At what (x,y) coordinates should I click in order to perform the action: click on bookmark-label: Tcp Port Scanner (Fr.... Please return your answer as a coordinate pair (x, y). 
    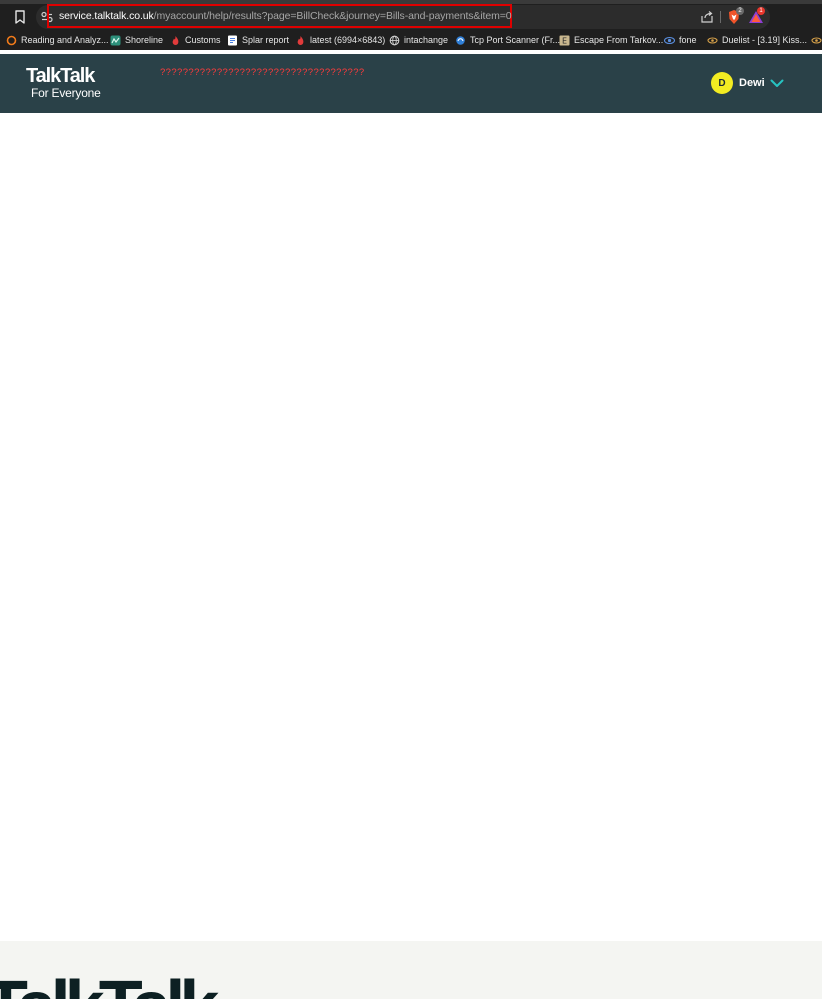
    Looking at the image, I should click on (515, 40).